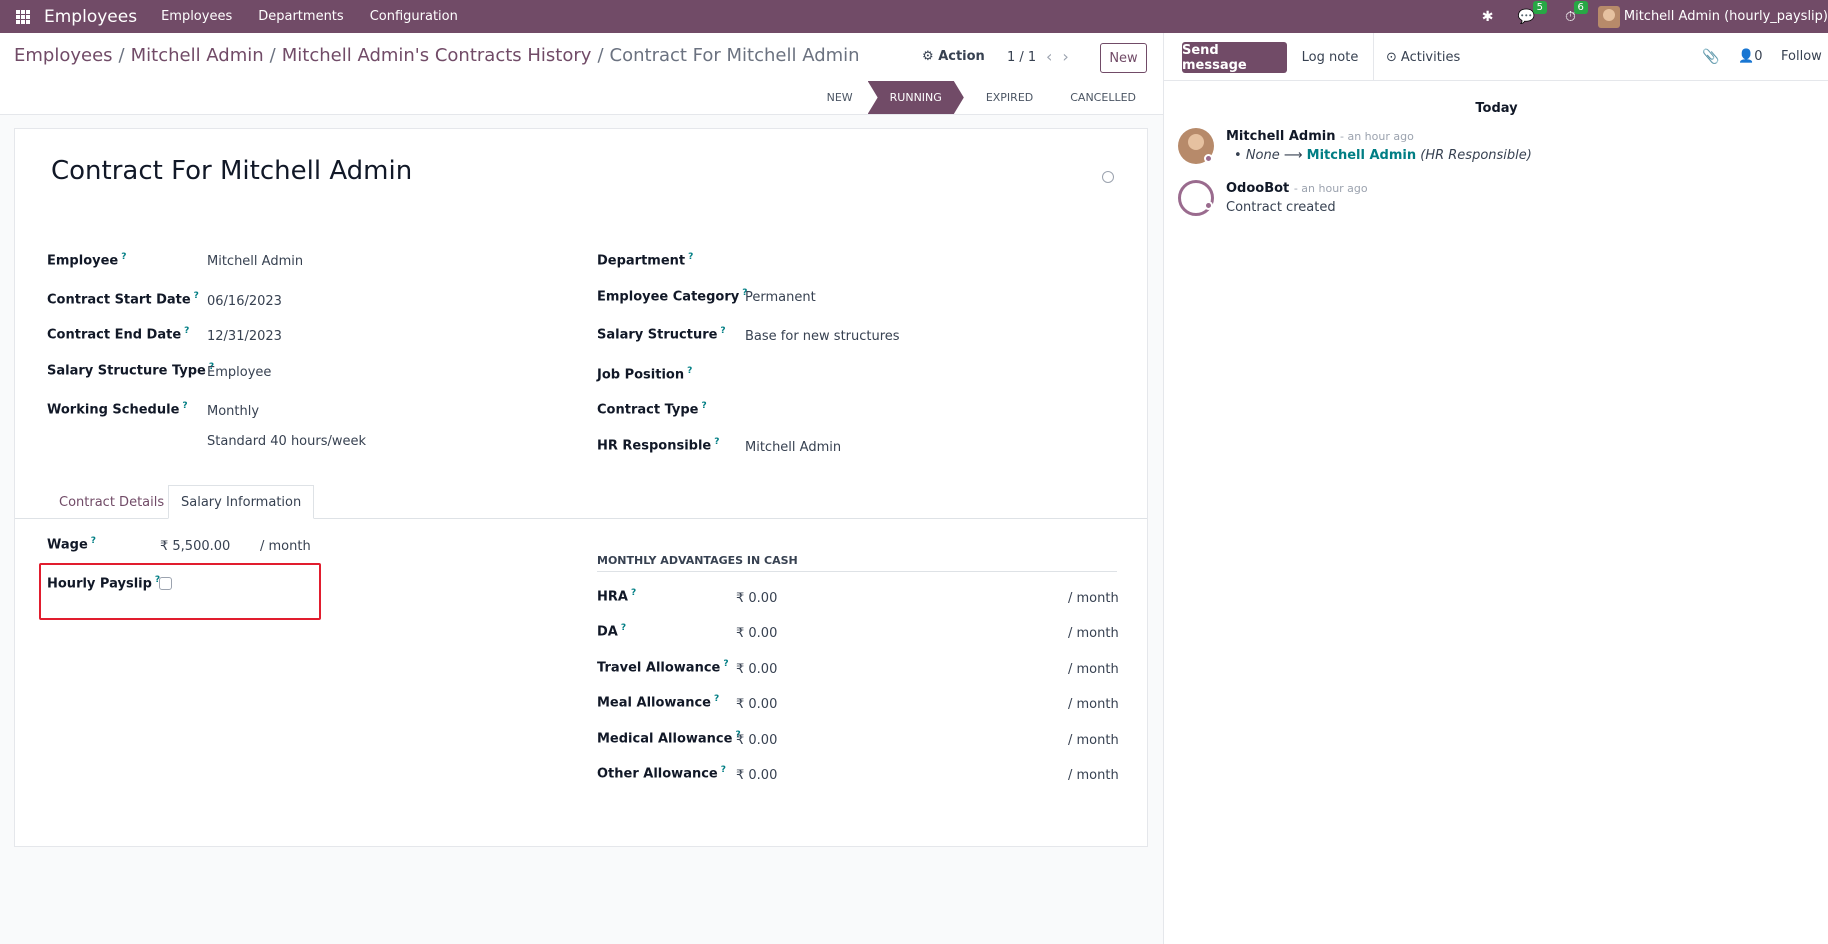  I want to click on kanban-state-icon, so click(1108, 177).